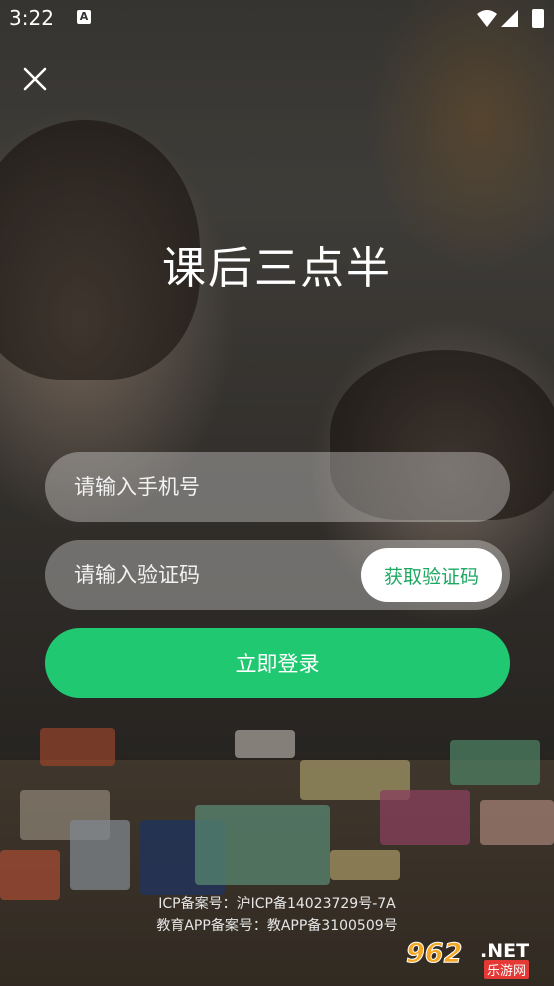  I want to click on watermark-logo: 962 .NET 乐游网, so click(476, 958).